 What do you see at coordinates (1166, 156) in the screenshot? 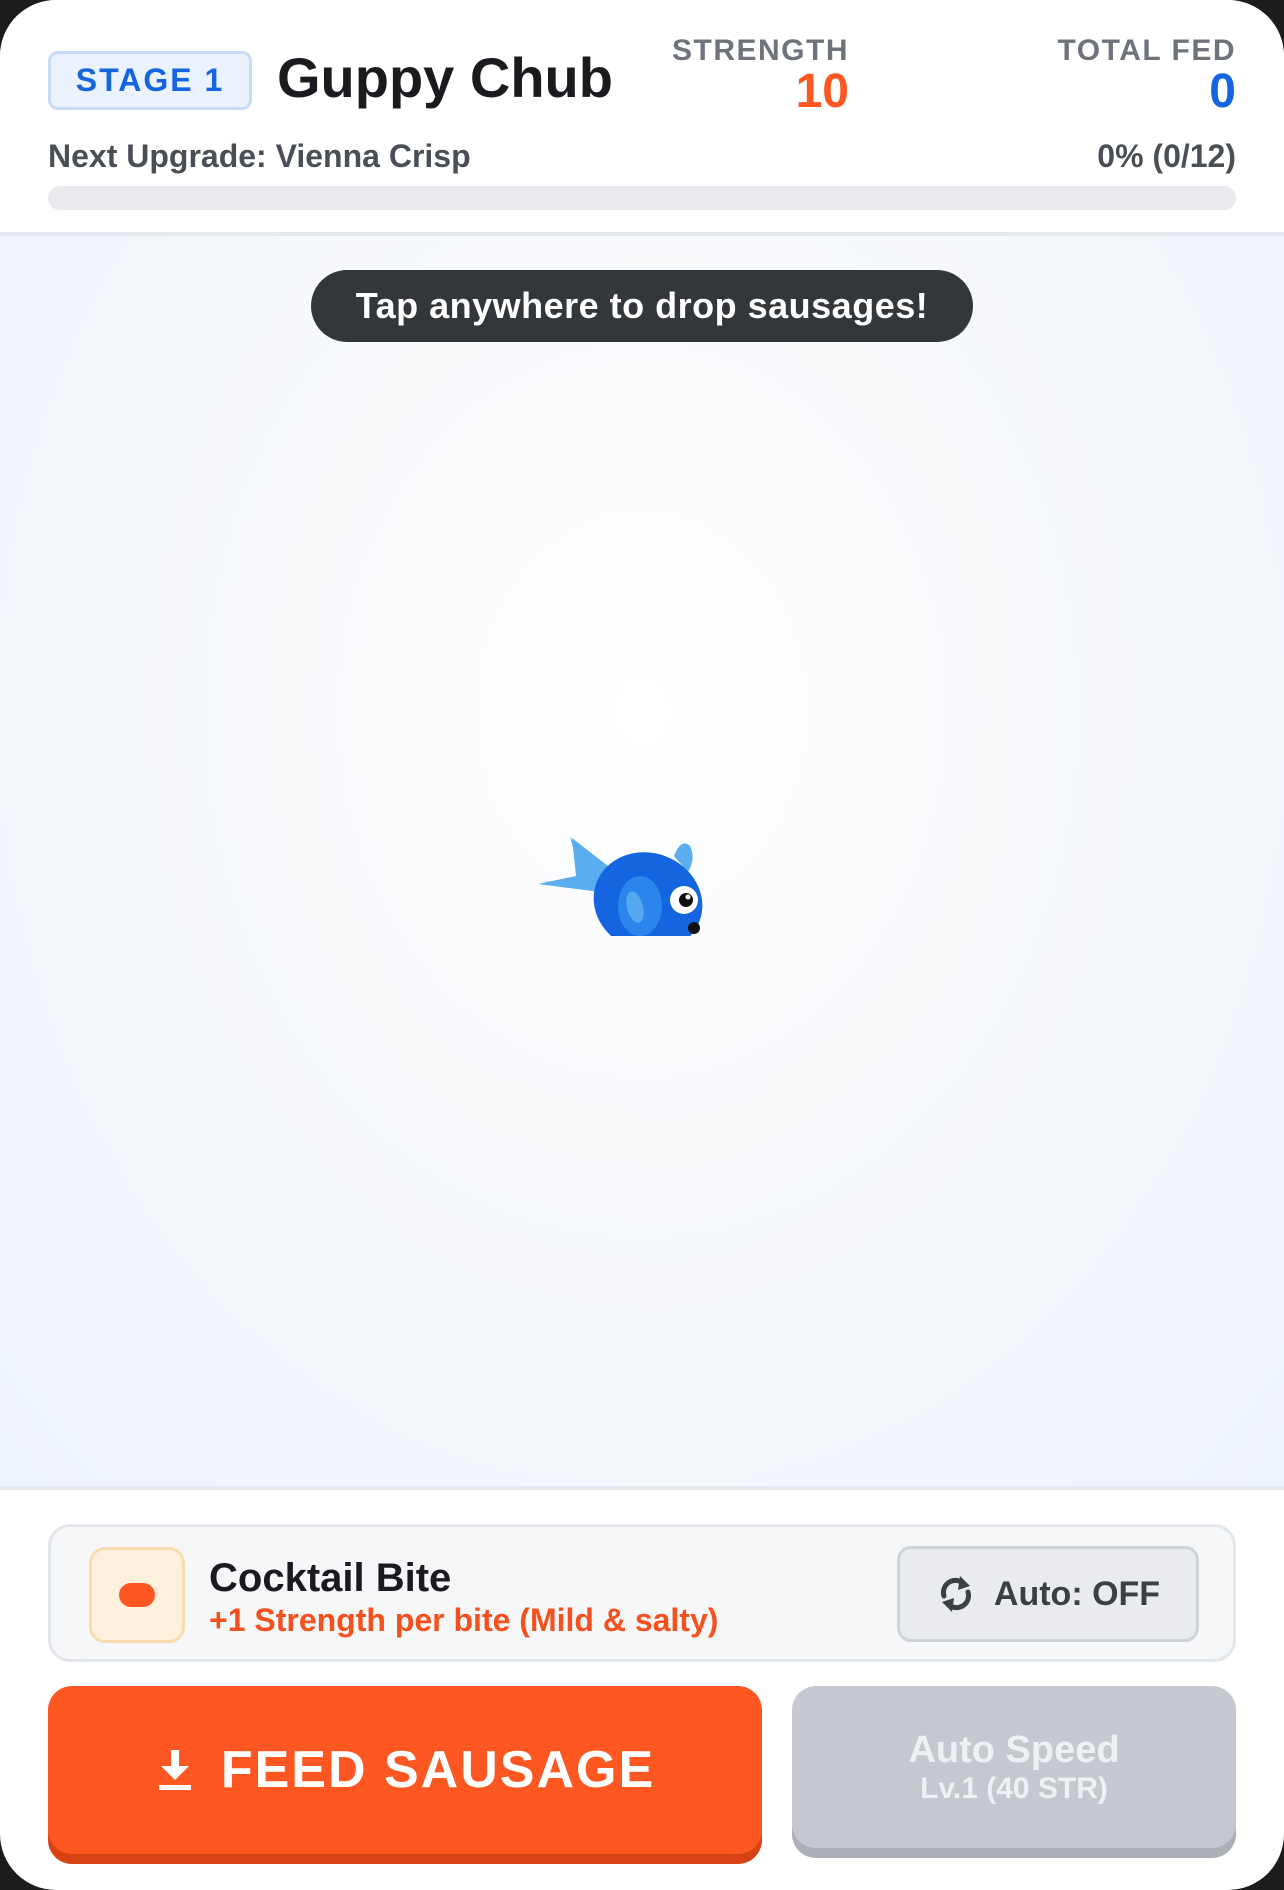
I see `upgrade-progress-text: 0% (0/12)` at bounding box center [1166, 156].